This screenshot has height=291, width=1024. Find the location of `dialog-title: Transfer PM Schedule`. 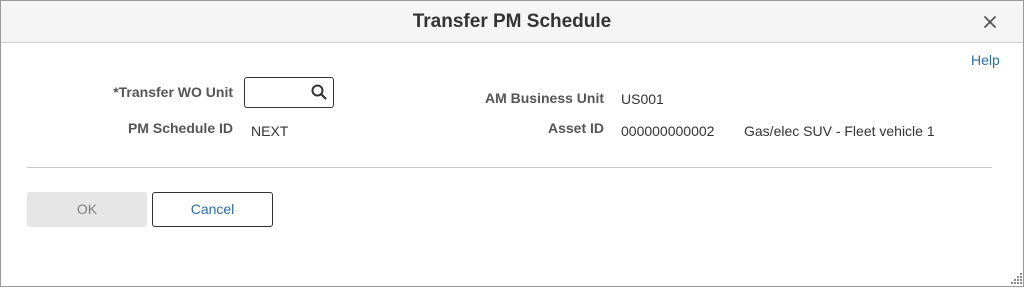

dialog-title: Transfer PM Schedule is located at coordinates (512, 21).